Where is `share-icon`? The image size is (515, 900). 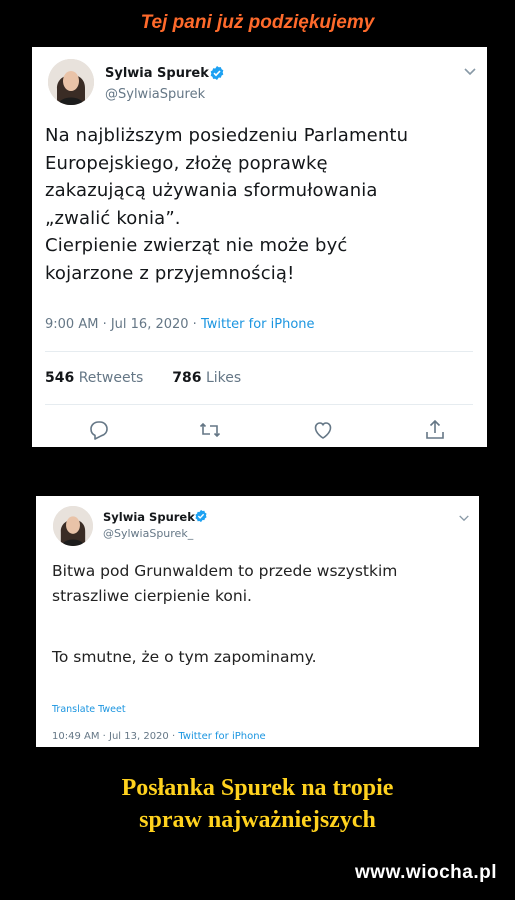
share-icon is located at coordinates (435, 430).